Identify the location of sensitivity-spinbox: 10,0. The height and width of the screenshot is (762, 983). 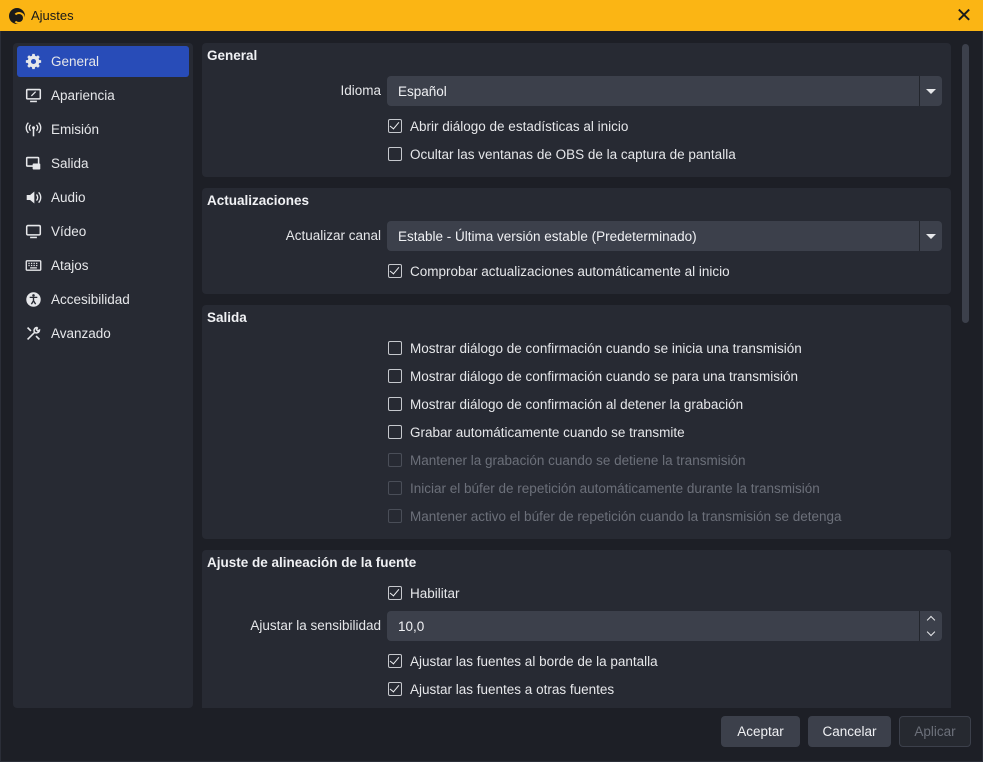
(664, 626).